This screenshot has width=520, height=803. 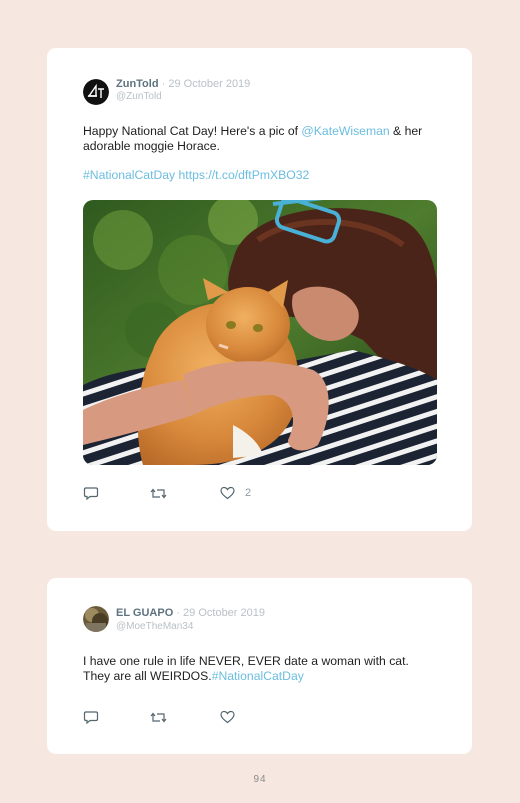 I want to click on username: @MoeTheMan34, so click(x=154, y=626).